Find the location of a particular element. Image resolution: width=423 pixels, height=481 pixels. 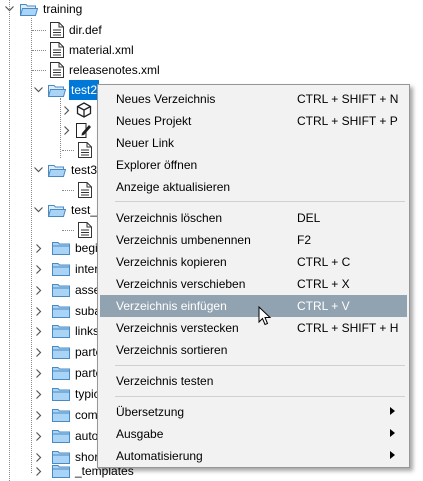

menu-item-output: Ausgabe is located at coordinates (253, 434).